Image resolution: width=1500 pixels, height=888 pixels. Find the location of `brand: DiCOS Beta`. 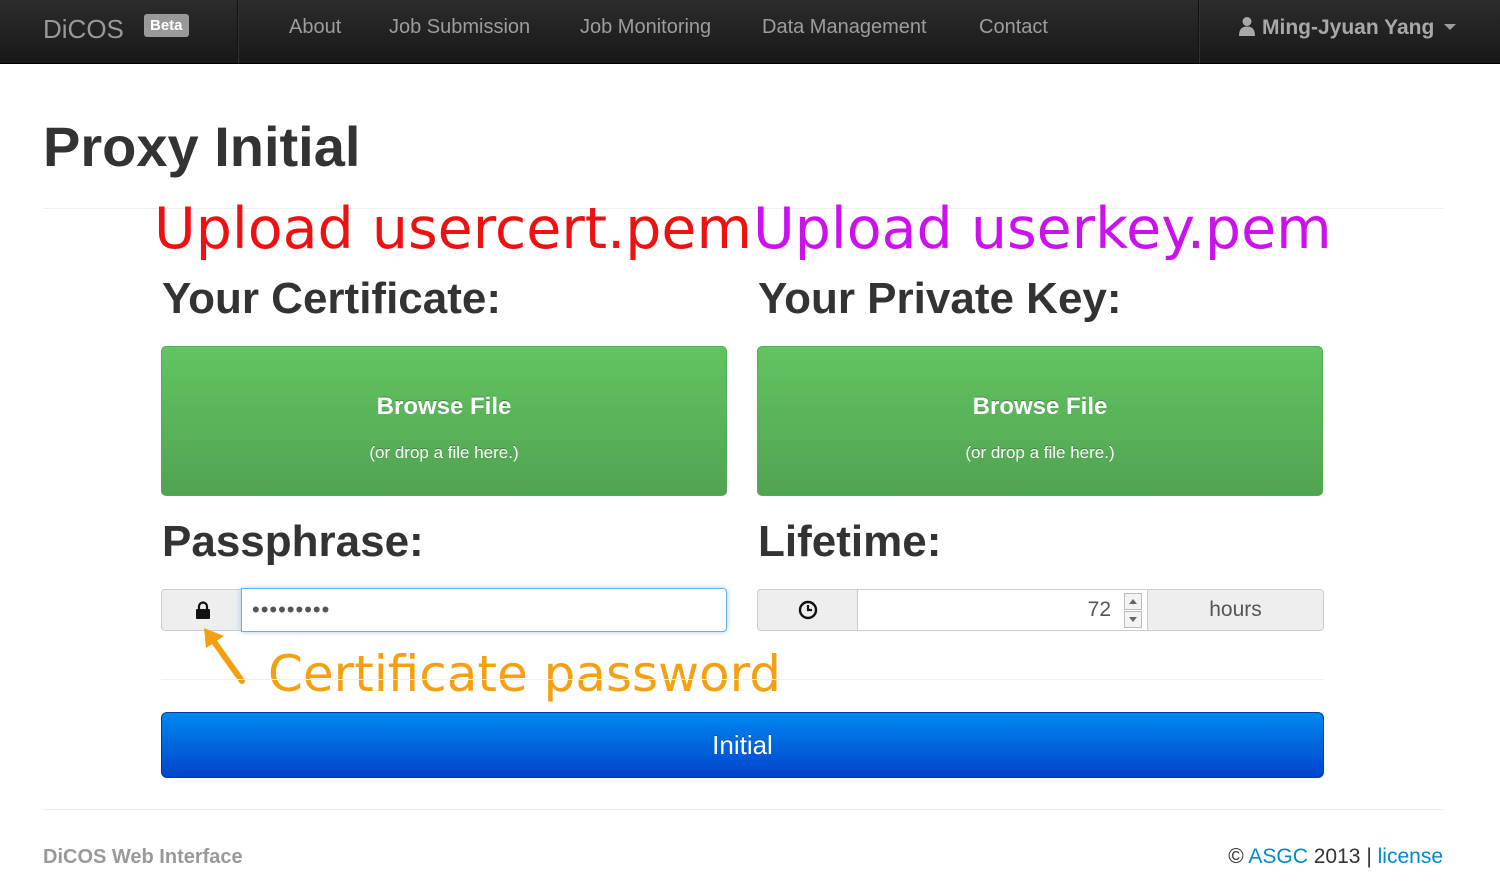

brand: DiCOS Beta is located at coordinates (116, 29).